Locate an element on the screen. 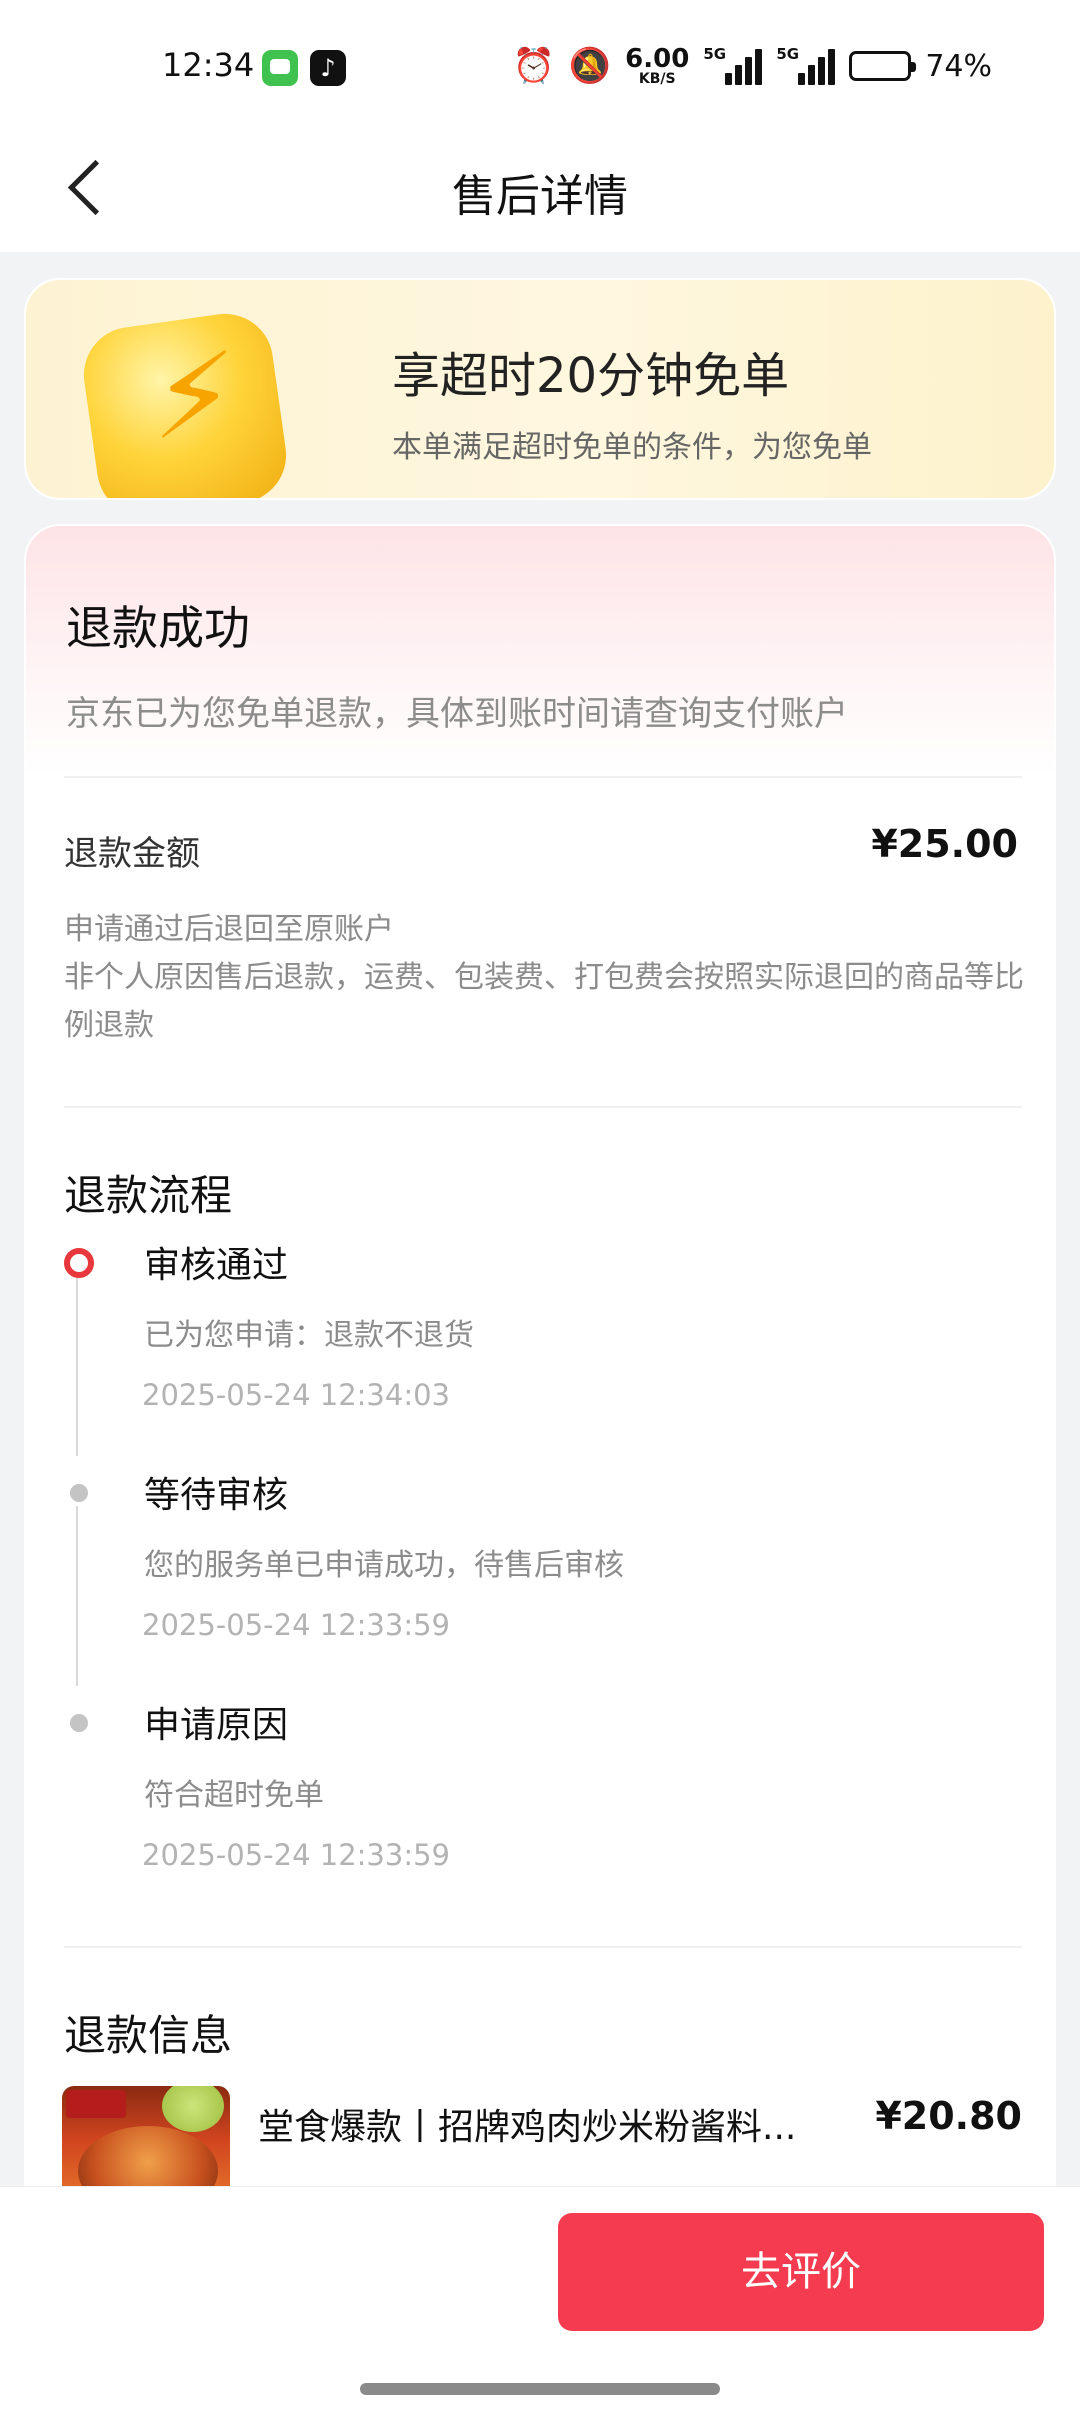 The image size is (1080, 2412). status-indicators: ⏰ 🔕 6.00 KB/S 5G 5G 74% is located at coordinates (752, 66).